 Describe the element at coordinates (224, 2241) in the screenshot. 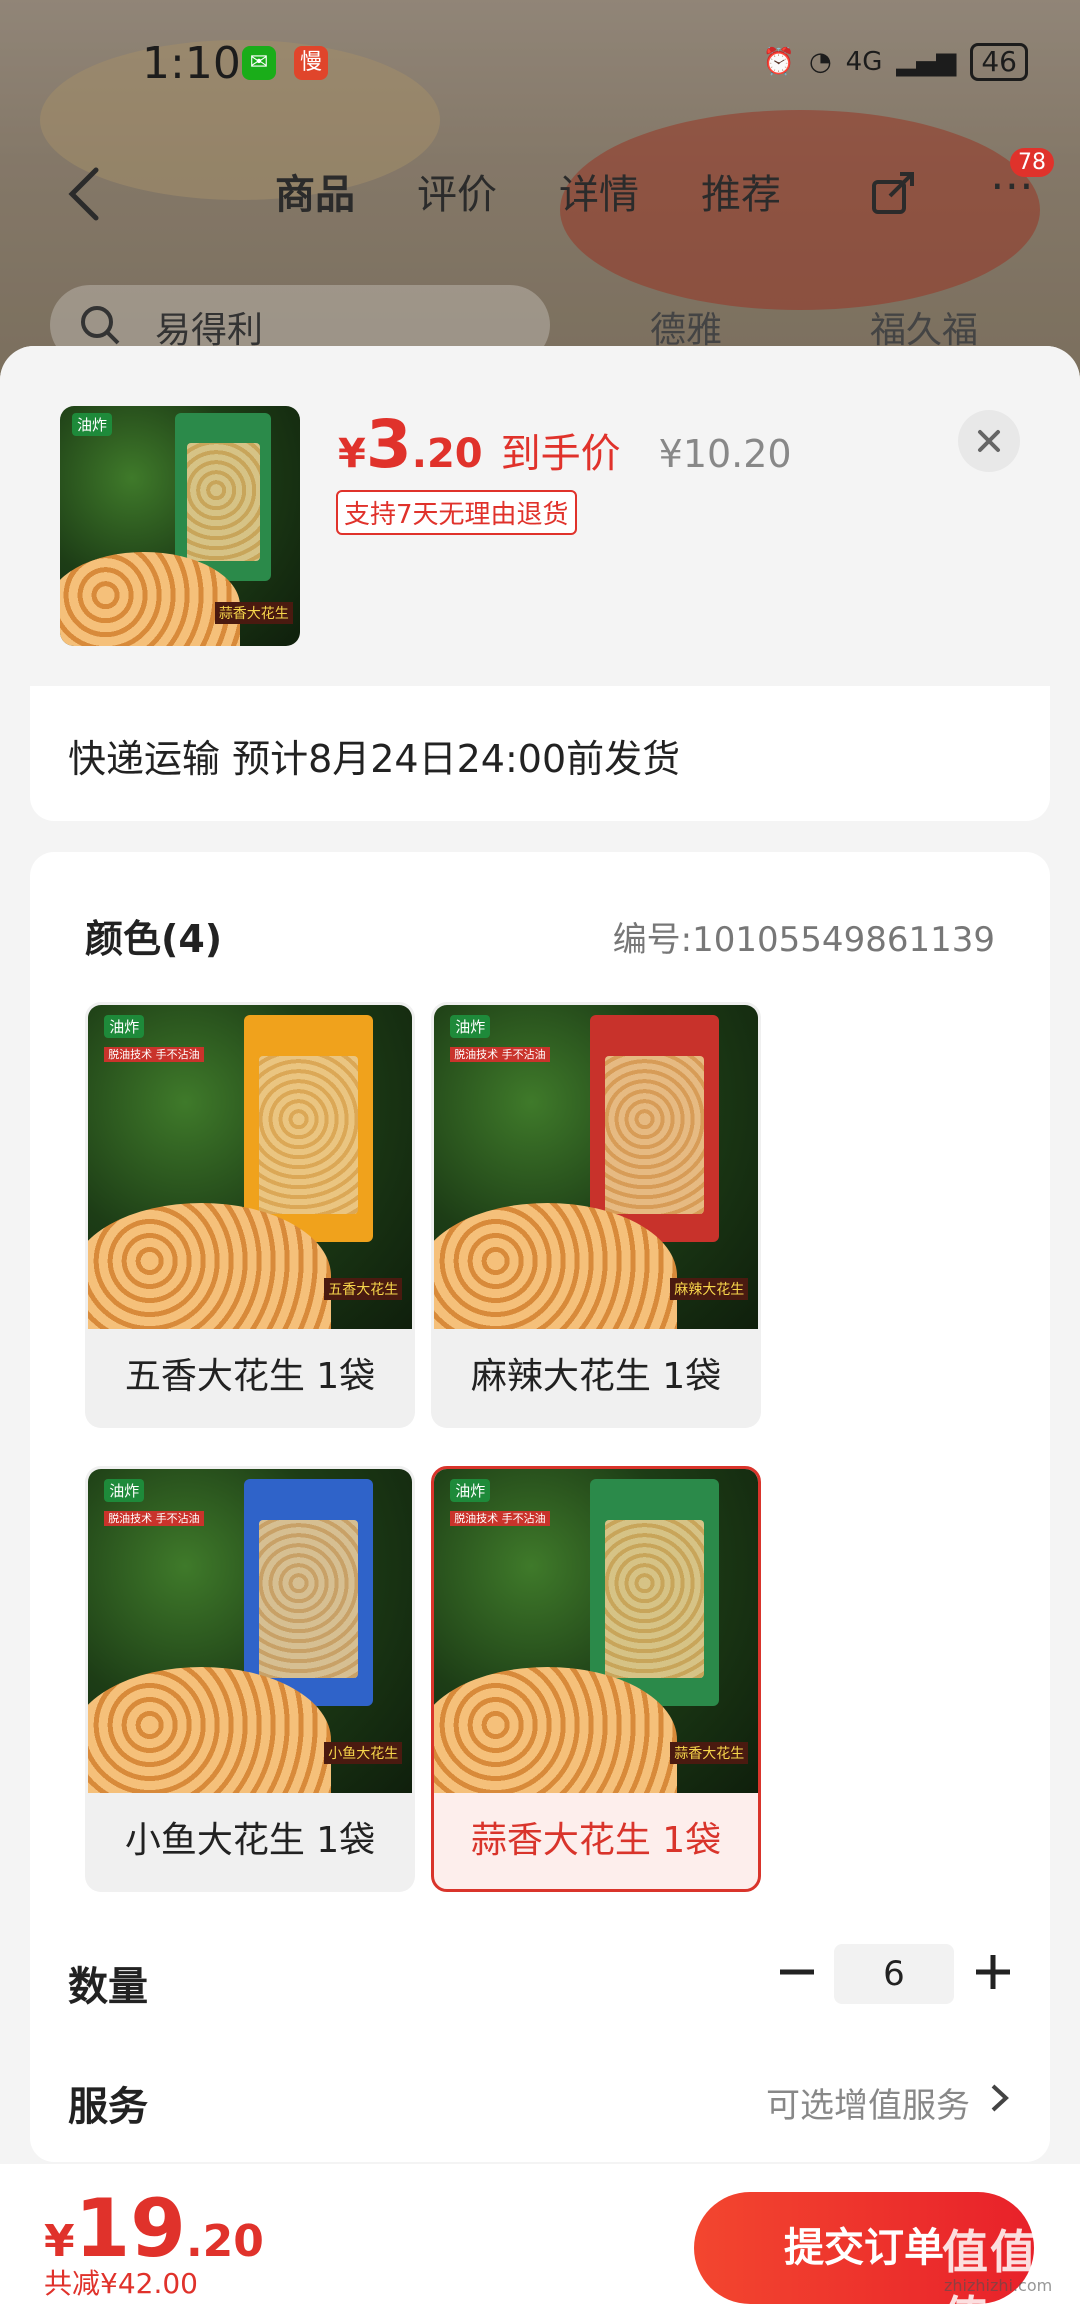

I see `total-decimal: .20` at that location.